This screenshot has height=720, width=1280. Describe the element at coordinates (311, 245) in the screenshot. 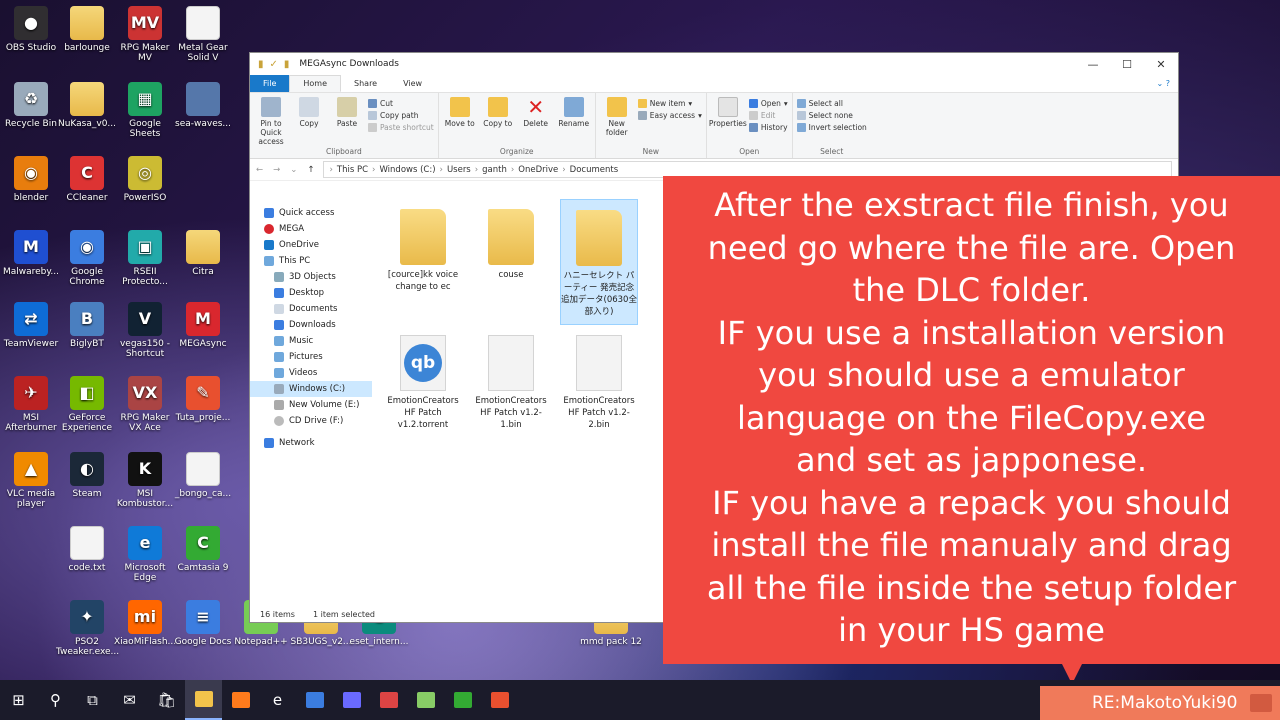

I see `nav-onedrive: OneDrive` at that location.